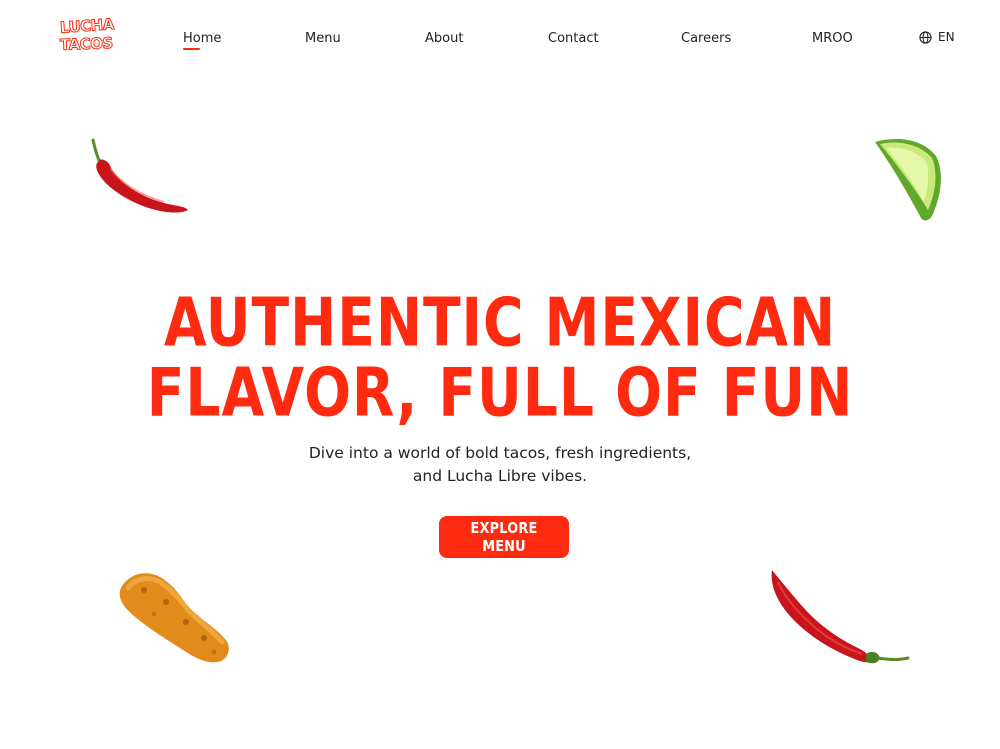  What do you see at coordinates (832, 38) in the screenshot?
I see `nav-mroo: MROO` at bounding box center [832, 38].